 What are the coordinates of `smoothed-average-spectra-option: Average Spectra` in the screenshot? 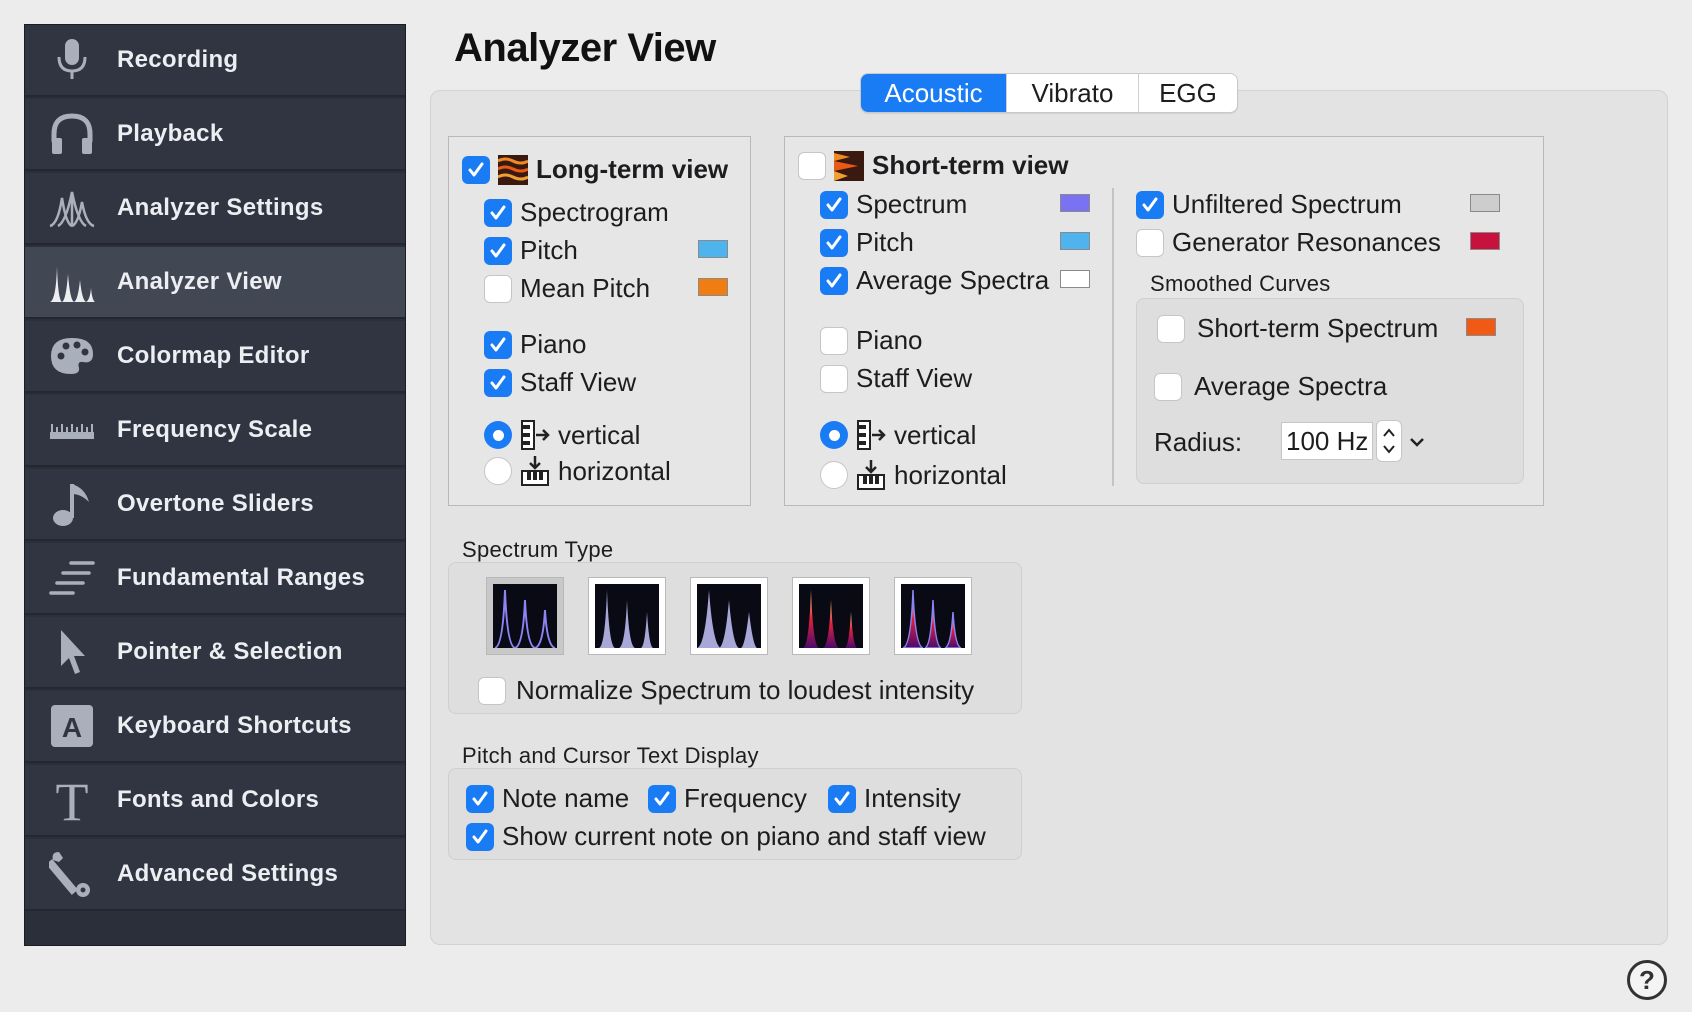 It's located at (1270, 386).